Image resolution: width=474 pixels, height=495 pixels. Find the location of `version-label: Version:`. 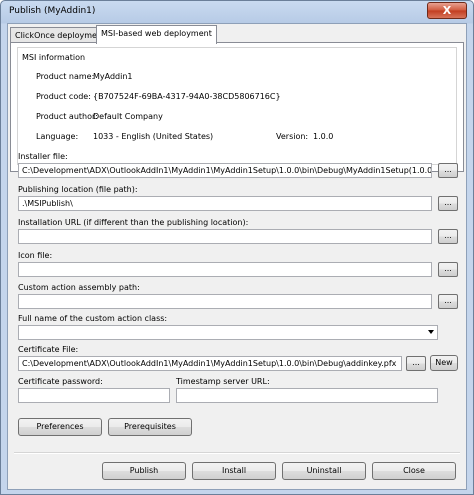

version-label: Version: is located at coordinates (292, 136).